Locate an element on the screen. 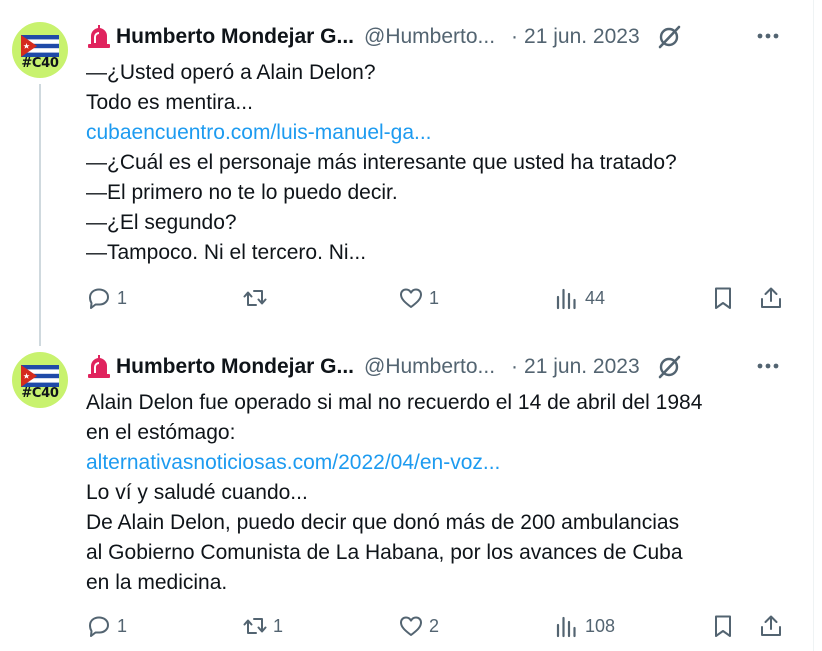  thread-line is located at coordinates (40, 215).